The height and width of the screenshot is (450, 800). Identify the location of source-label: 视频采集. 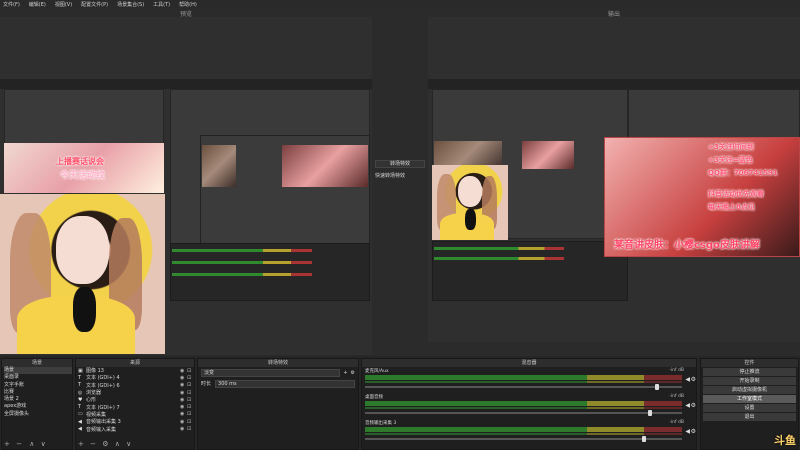
(96, 414).